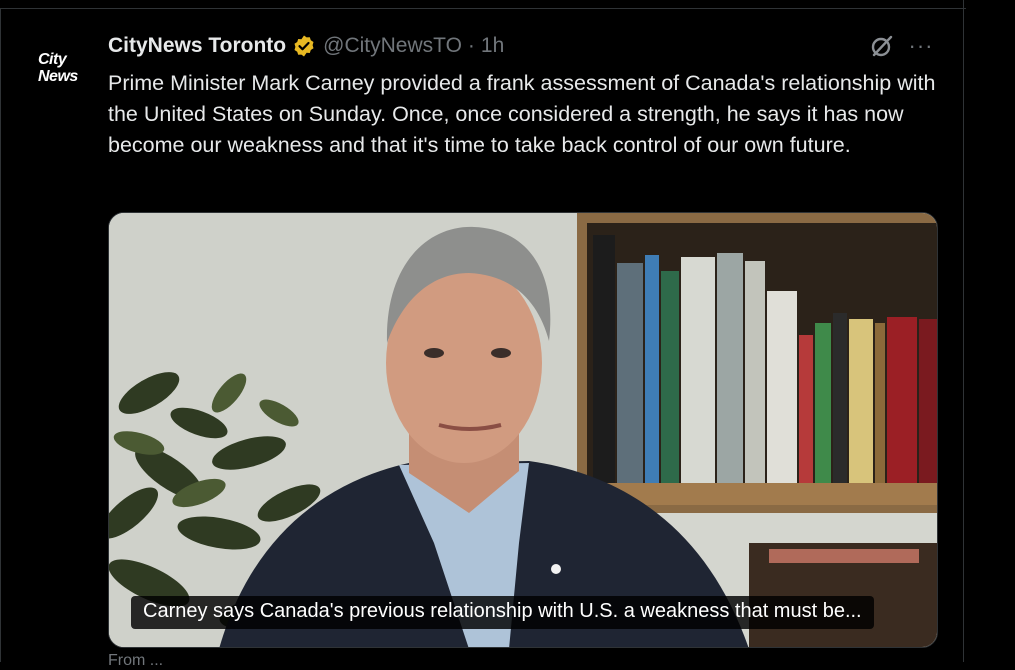 Image resolution: width=1015 pixels, height=670 pixels. Describe the element at coordinates (882, 46) in the screenshot. I see `grok-icon` at that location.